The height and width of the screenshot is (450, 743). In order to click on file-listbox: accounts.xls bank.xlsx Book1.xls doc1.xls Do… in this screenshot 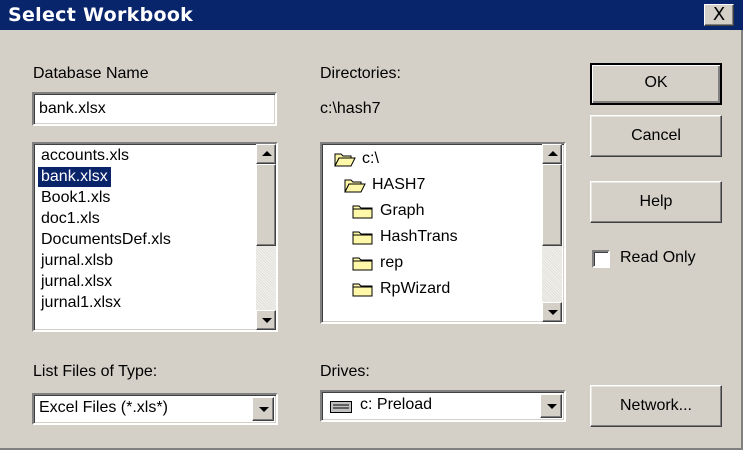, I will do `click(155, 237)`.